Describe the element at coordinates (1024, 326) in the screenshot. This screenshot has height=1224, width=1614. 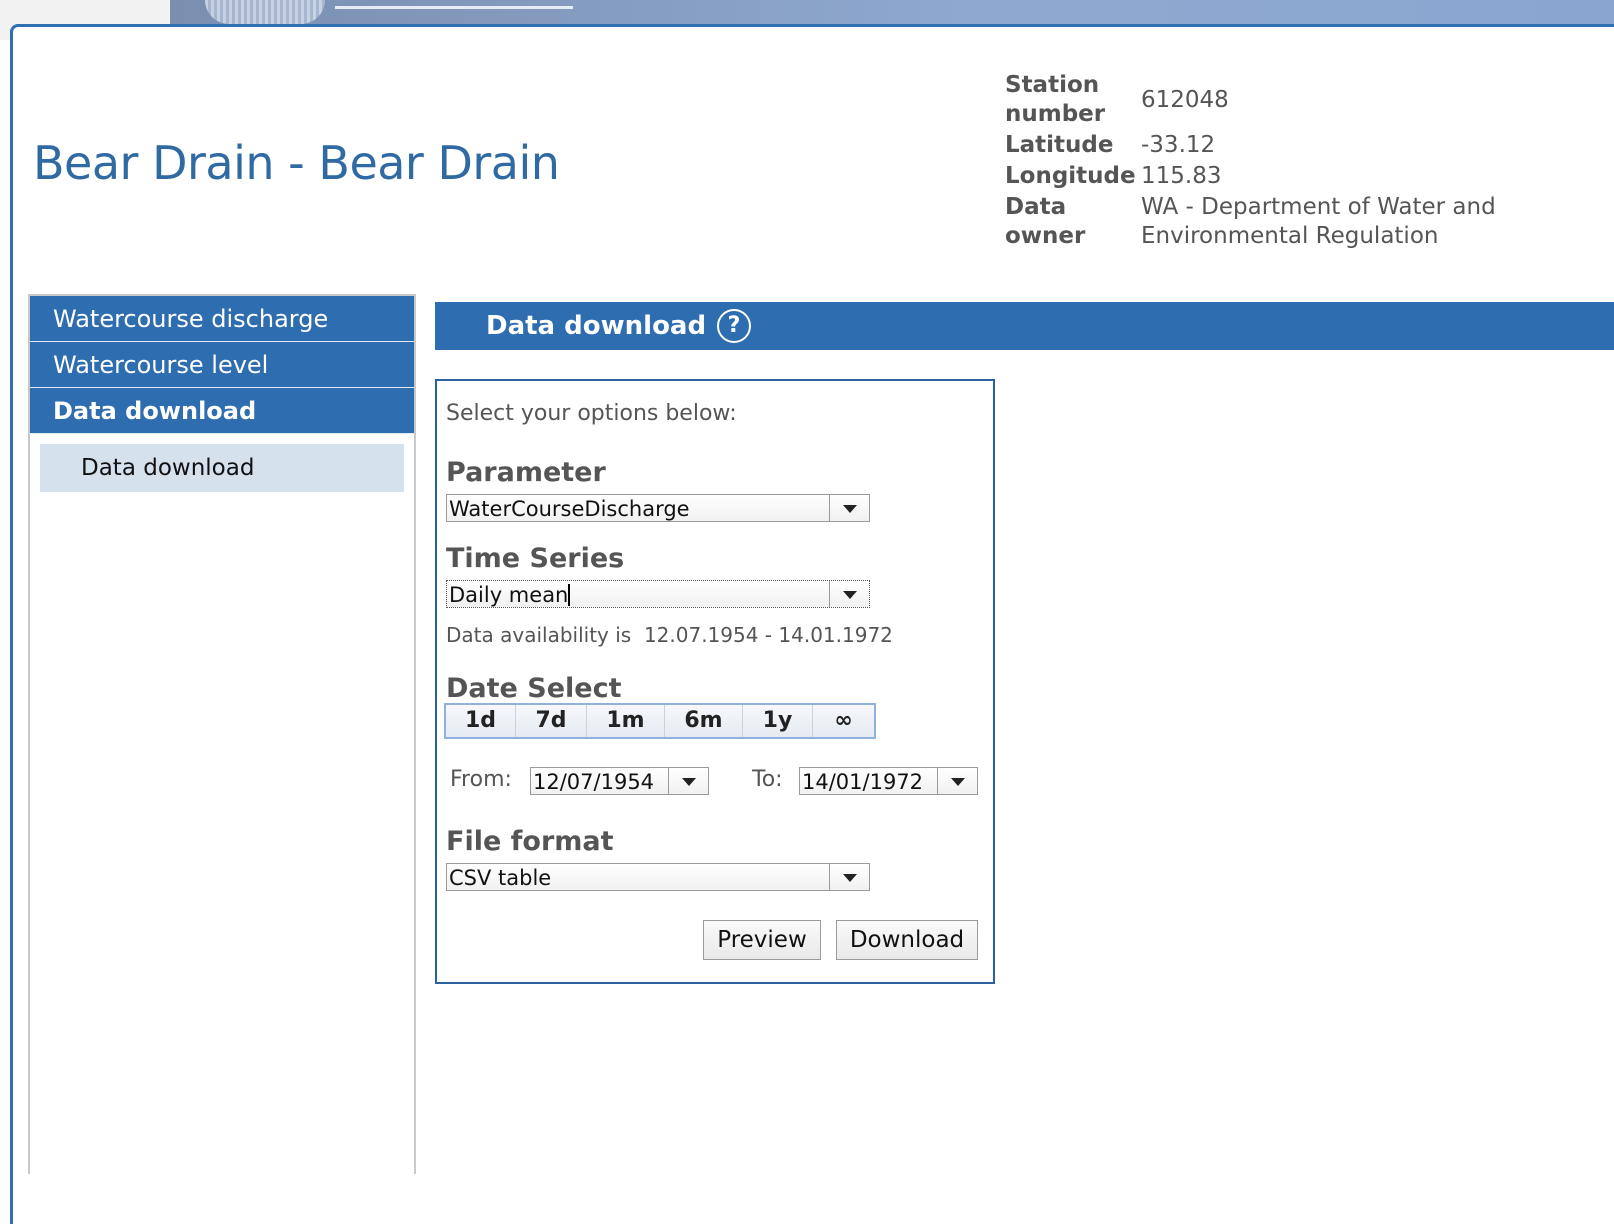
I see `panel-header: Data download ?` at that location.